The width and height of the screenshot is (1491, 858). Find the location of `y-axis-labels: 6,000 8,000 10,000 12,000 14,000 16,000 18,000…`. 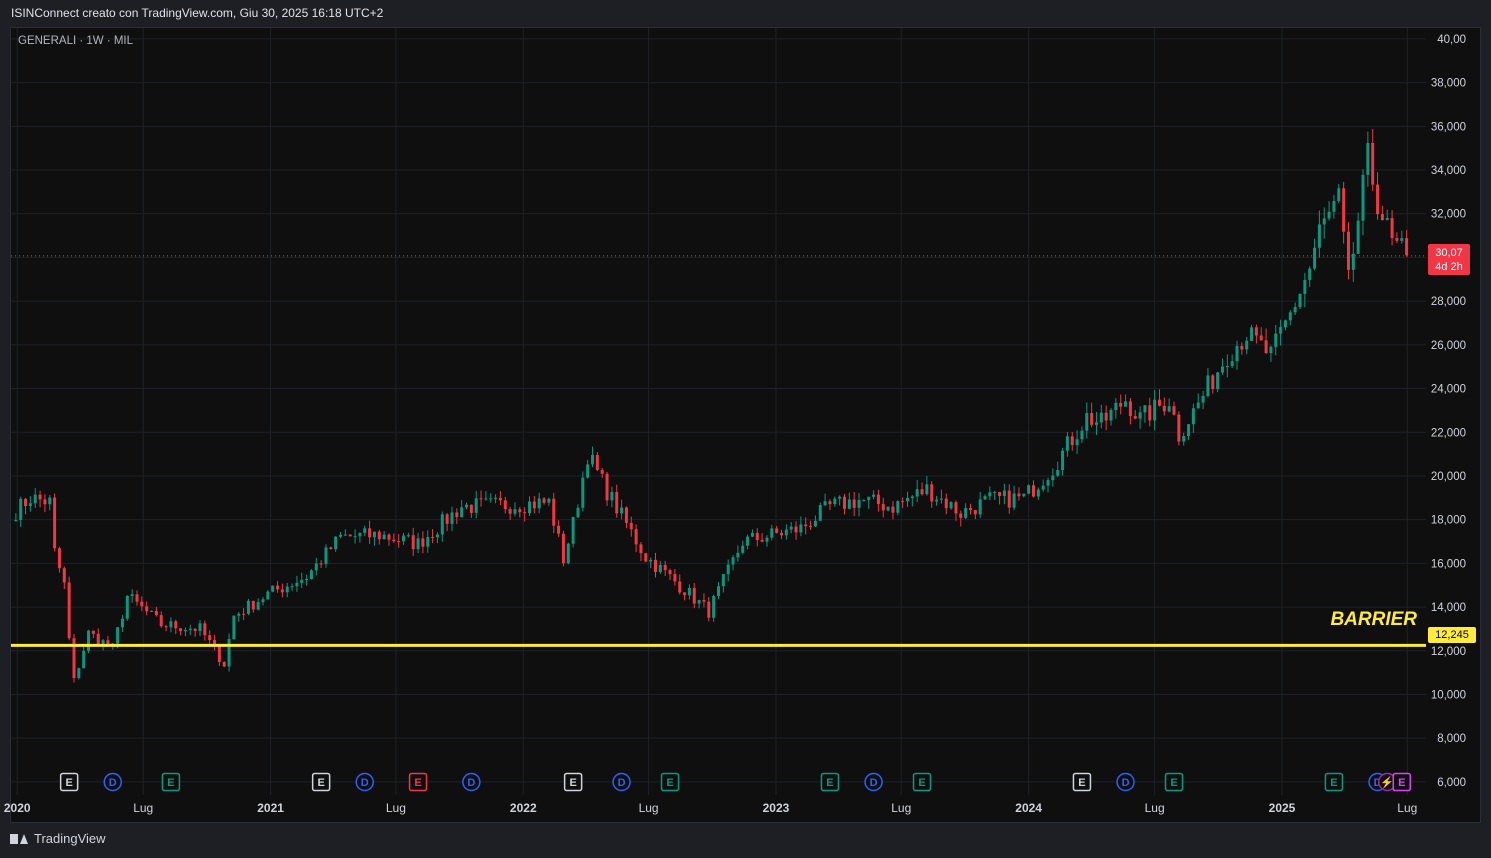

y-axis-labels: 6,000 8,000 10,000 12,000 14,000 16,000 18,000… is located at coordinates (1448, 411).